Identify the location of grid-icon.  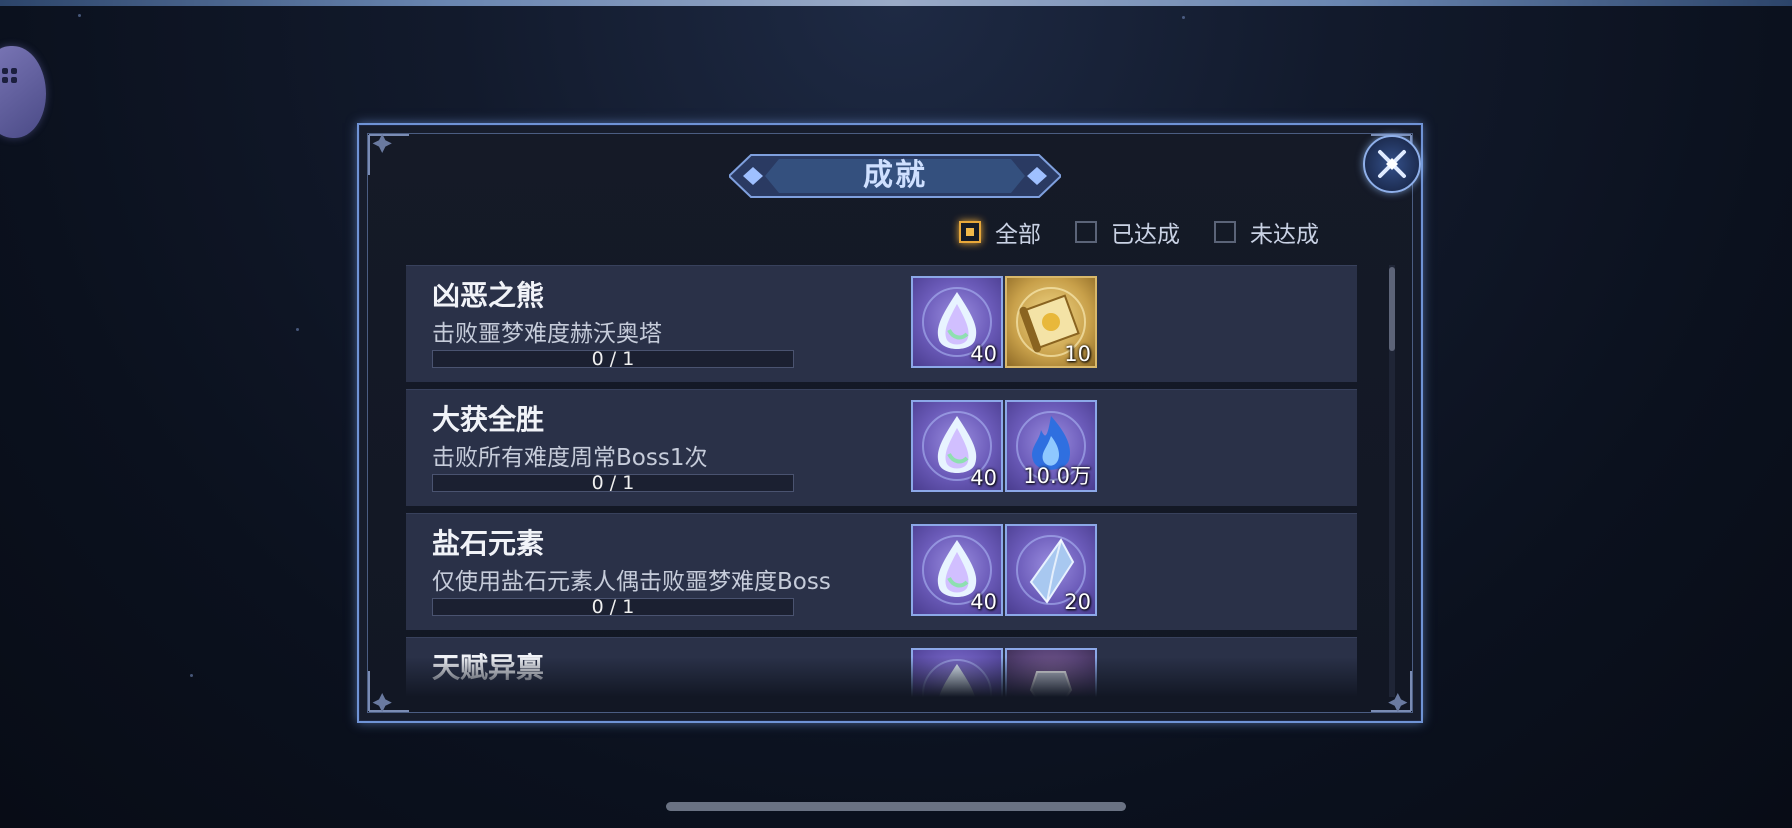
(10, 76).